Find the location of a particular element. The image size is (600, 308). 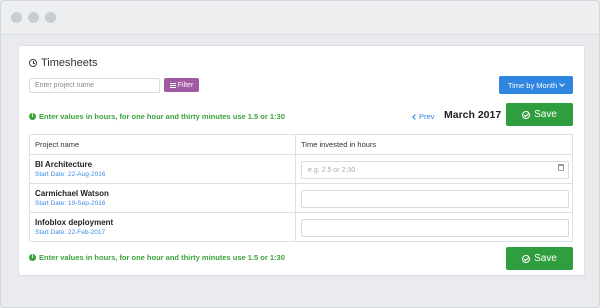

filter-button-label: Filter is located at coordinates (185, 85).